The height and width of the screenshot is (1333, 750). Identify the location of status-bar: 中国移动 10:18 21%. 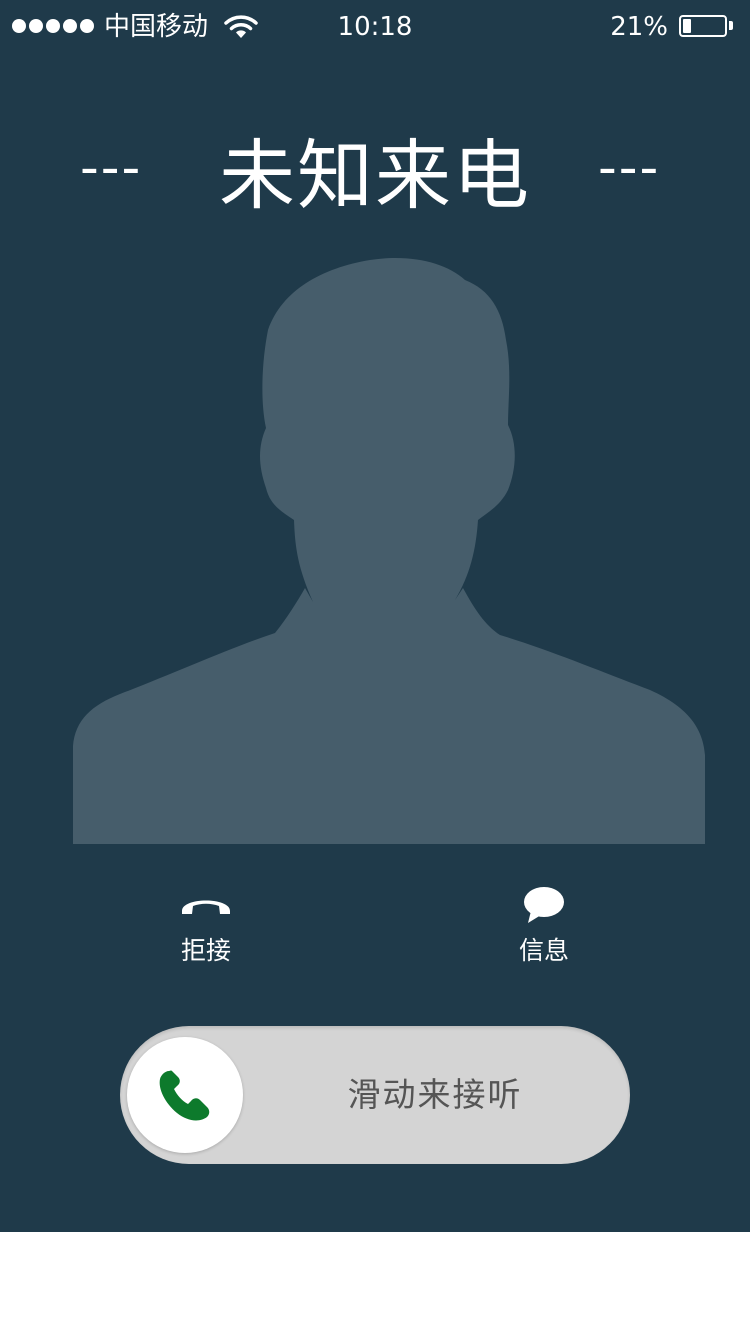
(375, 28).